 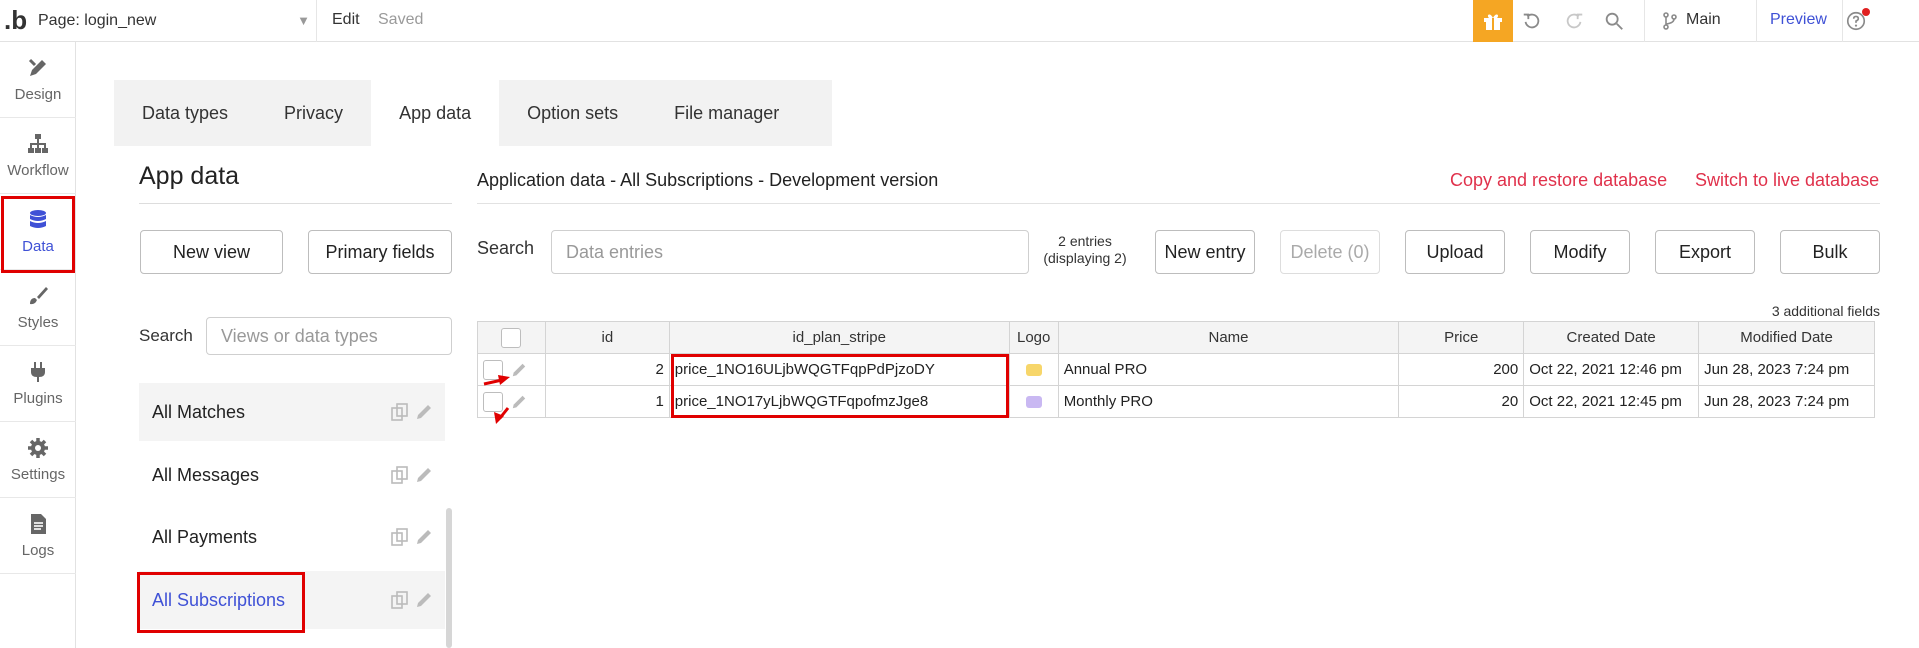 What do you see at coordinates (346, 20) in the screenshot?
I see `edit-menu: Edit` at bounding box center [346, 20].